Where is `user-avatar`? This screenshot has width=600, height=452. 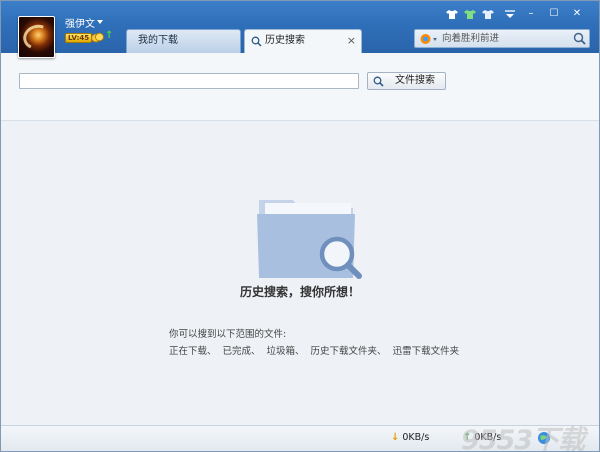
user-avatar is located at coordinates (36, 37).